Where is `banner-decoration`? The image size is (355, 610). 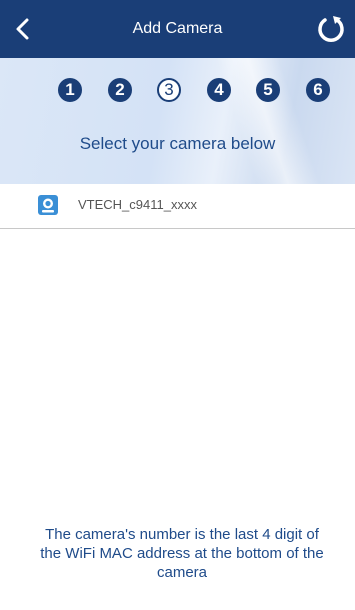 banner-decoration is located at coordinates (270, 121).